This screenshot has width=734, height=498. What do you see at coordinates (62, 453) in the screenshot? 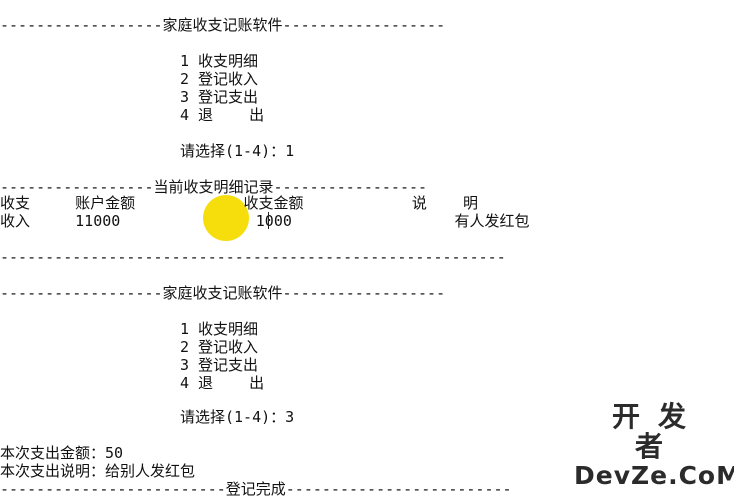
I see `expense-amount: 本次支出金额：50` at bounding box center [62, 453].